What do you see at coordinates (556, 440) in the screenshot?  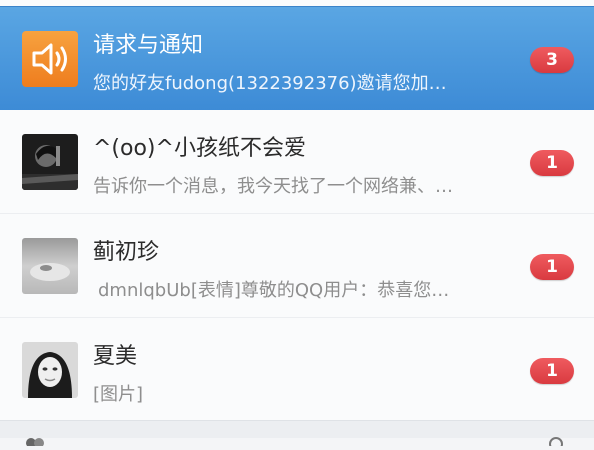 I see `add-icon` at bounding box center [556, 440].